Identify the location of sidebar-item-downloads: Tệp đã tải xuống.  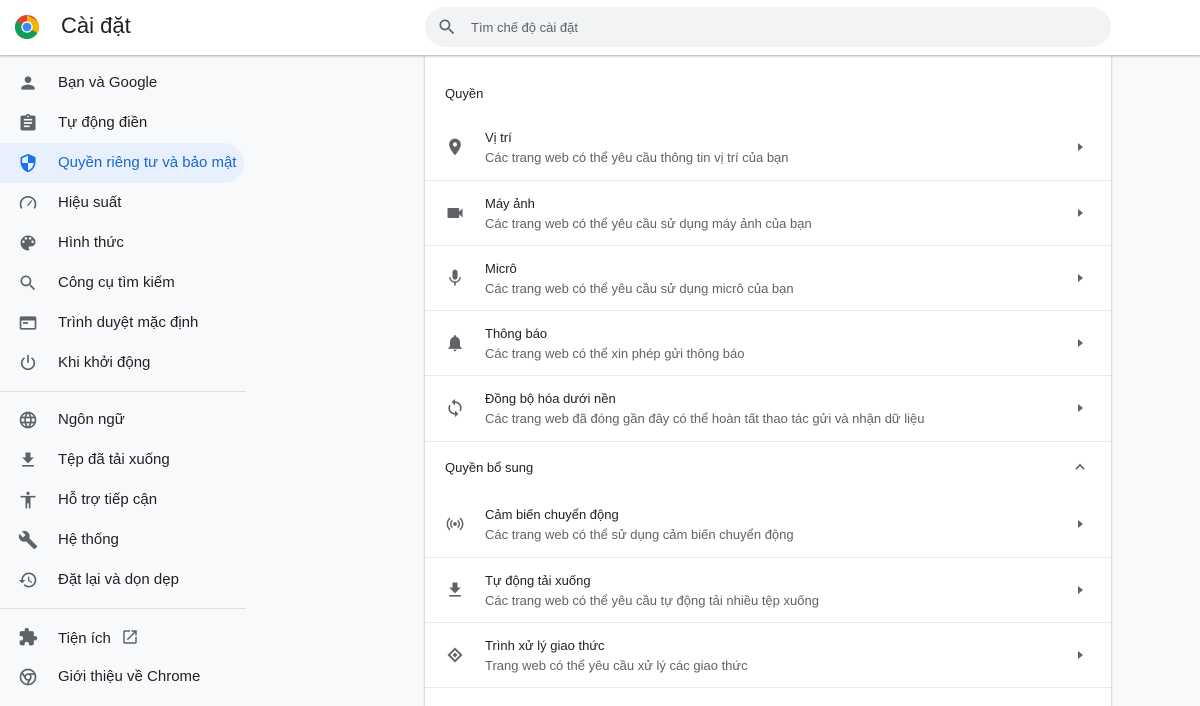
(122, 460).